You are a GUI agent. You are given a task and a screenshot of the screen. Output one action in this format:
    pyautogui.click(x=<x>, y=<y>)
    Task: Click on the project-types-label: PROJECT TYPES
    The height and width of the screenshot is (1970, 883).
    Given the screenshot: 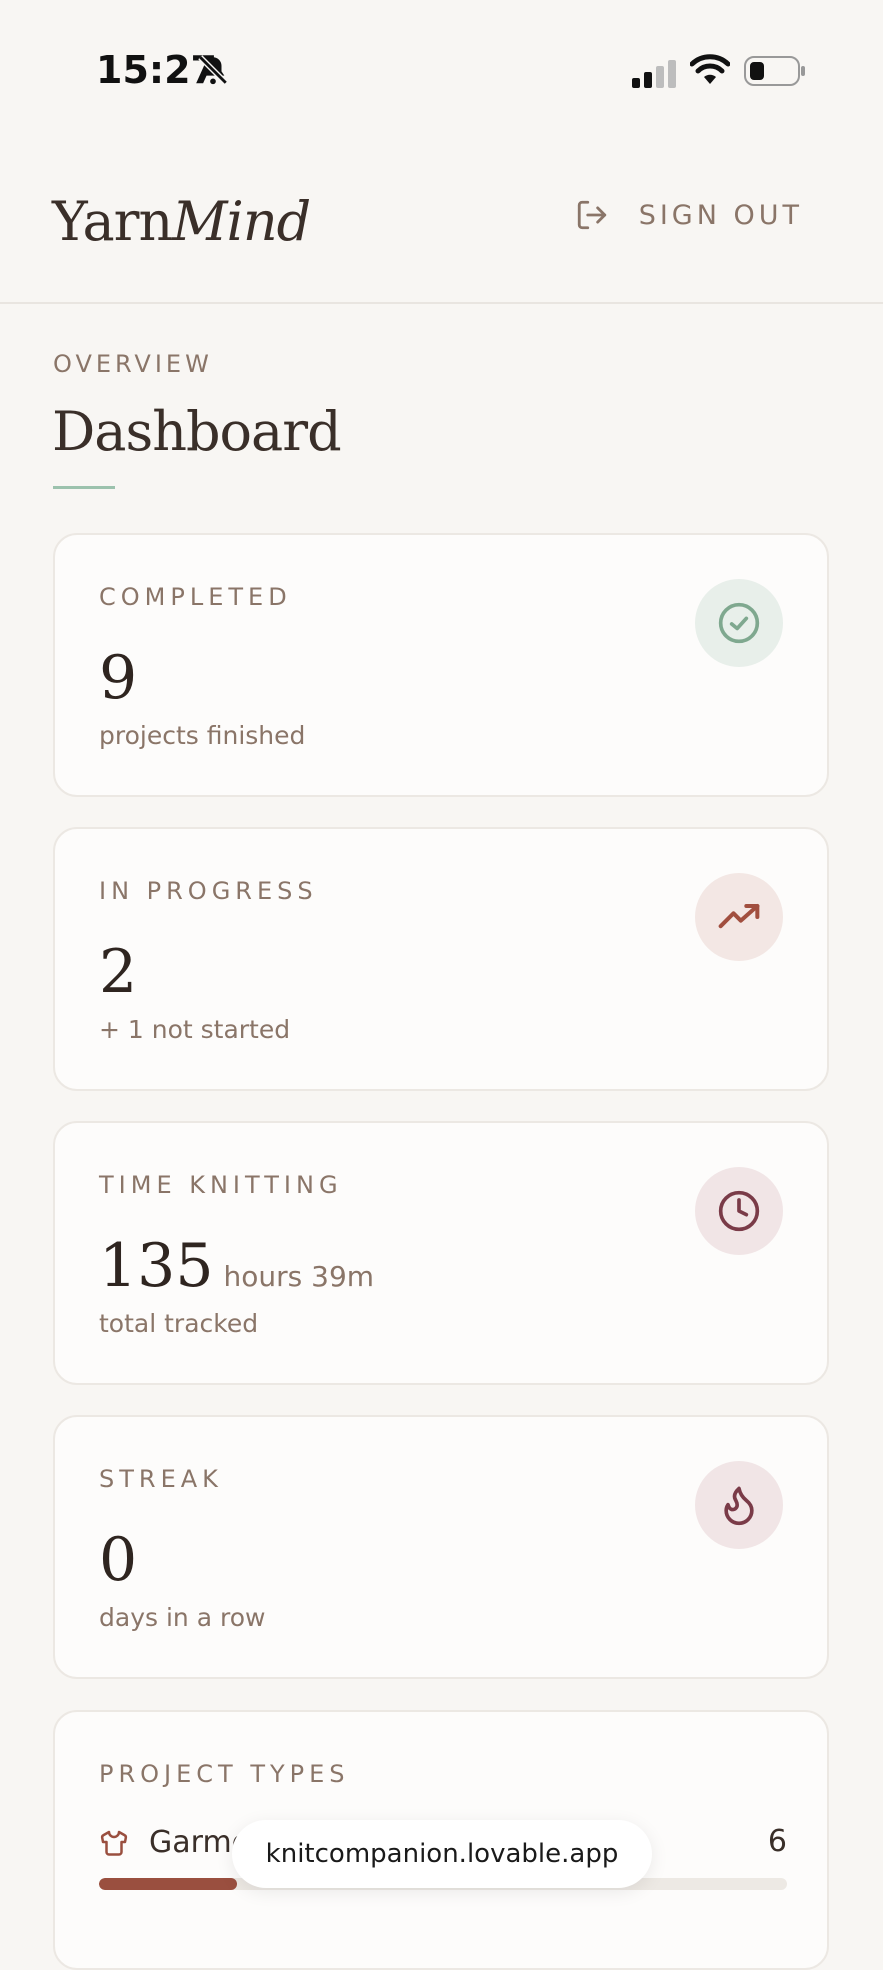 What is the action you would take?
    pyautogui.click(x=224, y=1774)
    